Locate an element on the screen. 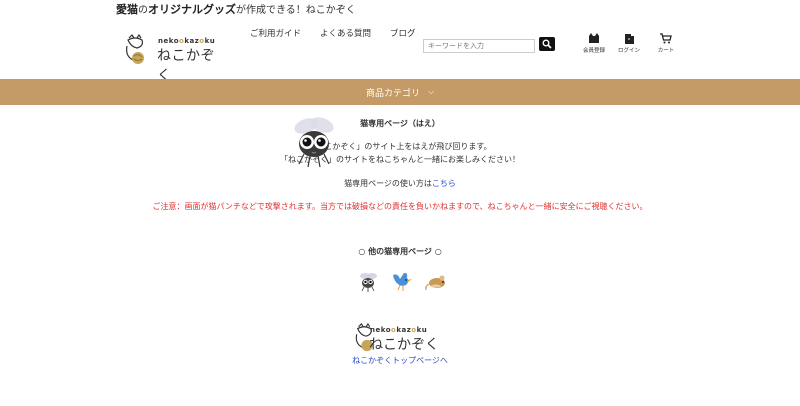  tagline-mid: の is located at coordinates (143, 10).